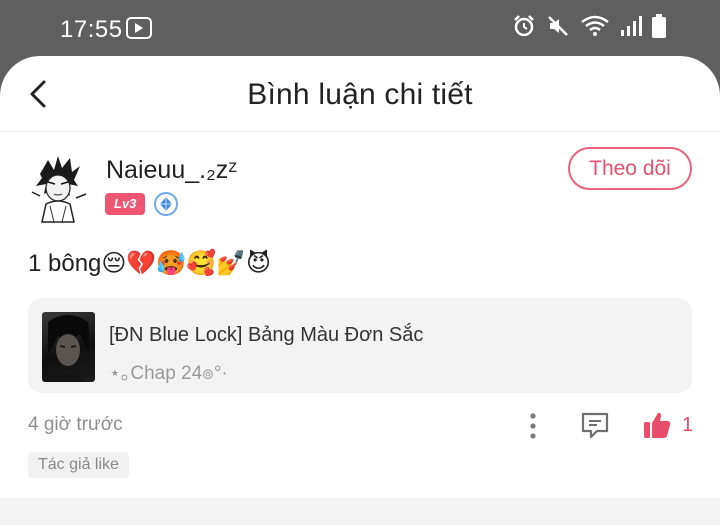  Describe the element at coordinates (360, 511) in the screenshot. I see `section-divider` at that location.